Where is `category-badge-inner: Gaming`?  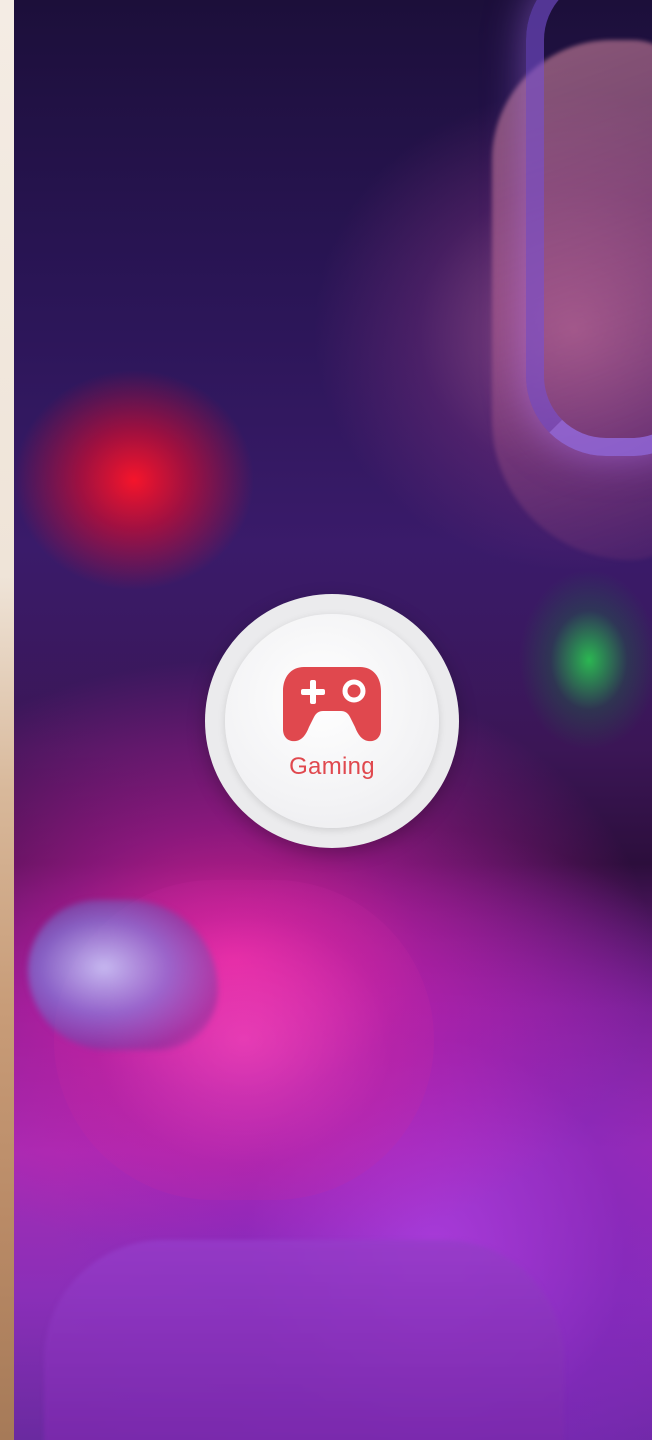 category-badge-inner: Gaming is located at coordinates (332, 721).